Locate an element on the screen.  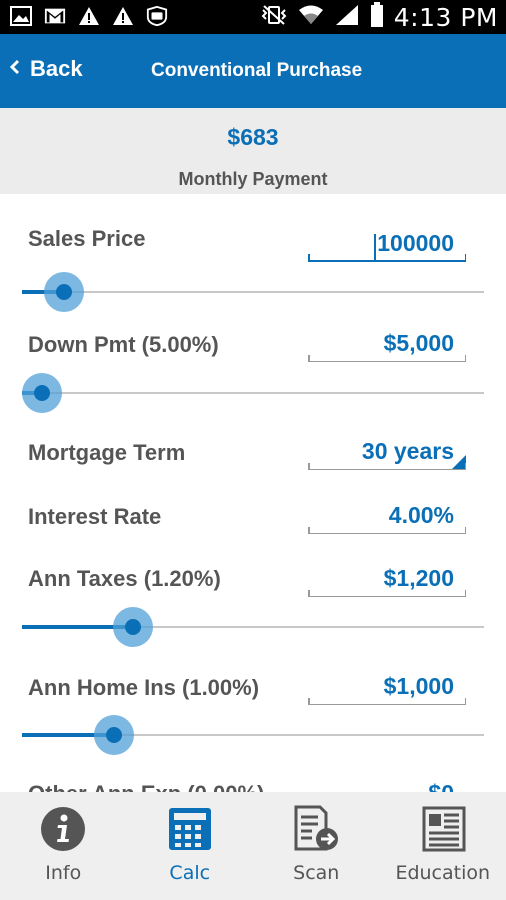
down-payment-value: $5,000 is located at coordinates (418, 343).